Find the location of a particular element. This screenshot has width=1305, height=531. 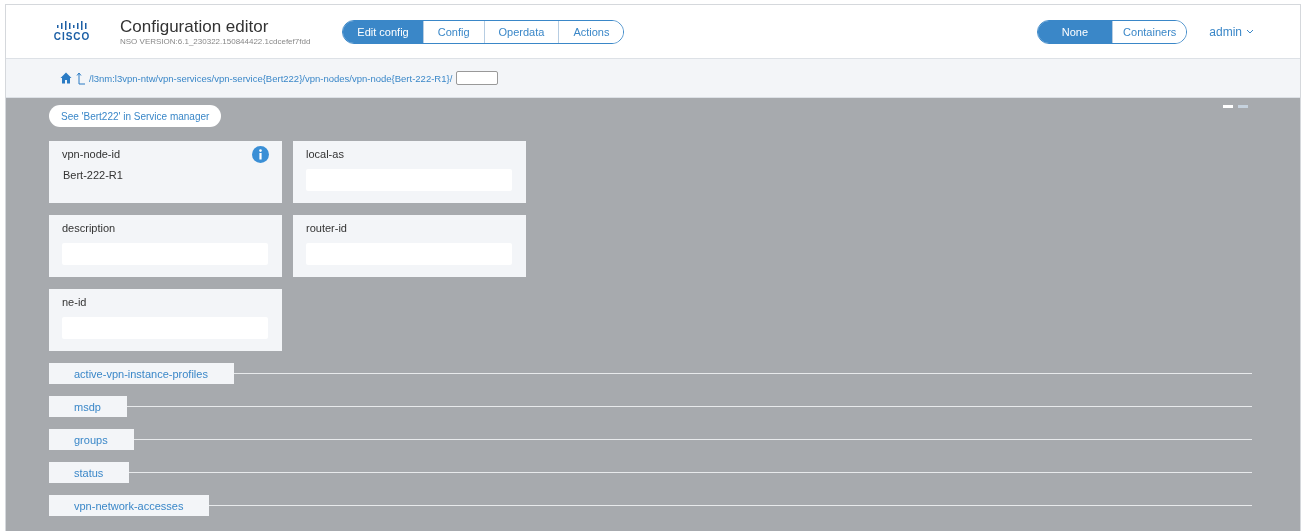

container-node: status is located at coordinates (89, 472).